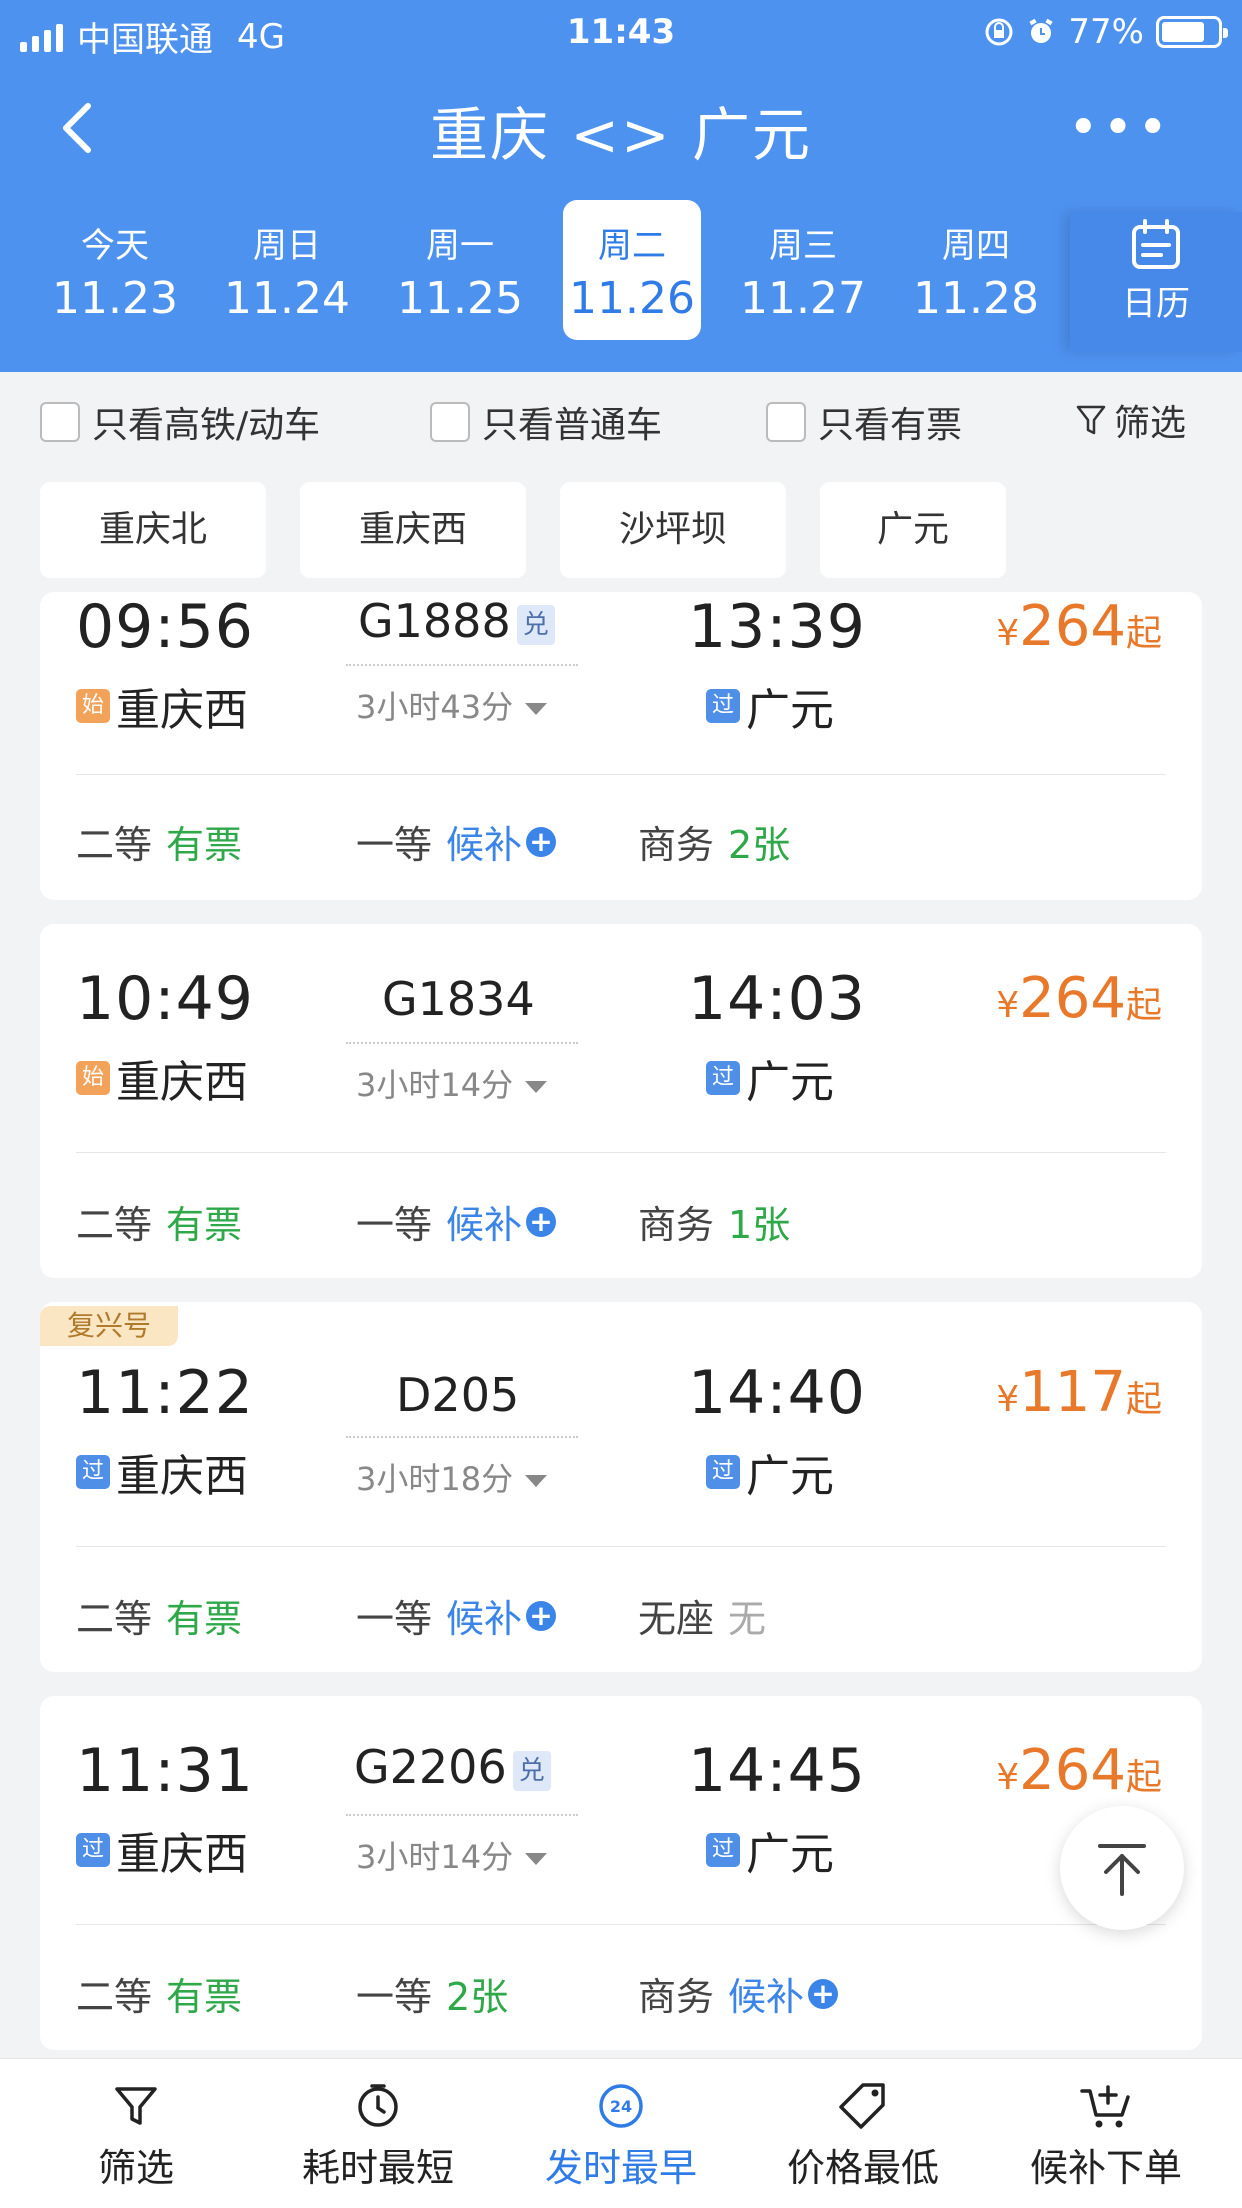 The height and width of the screenshot is (2208, 1242). I want to click on calendar-label: 日历, so click(1156, 304).